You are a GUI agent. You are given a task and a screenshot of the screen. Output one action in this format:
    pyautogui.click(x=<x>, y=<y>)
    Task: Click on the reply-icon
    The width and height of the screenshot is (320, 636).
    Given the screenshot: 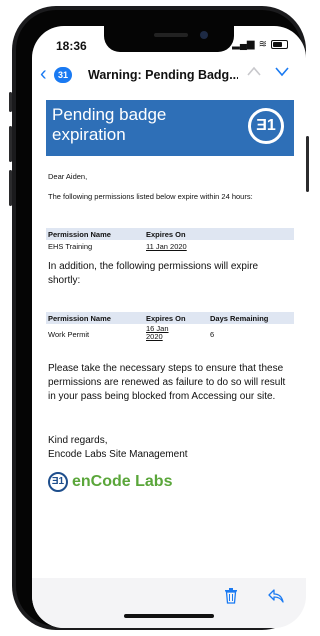 What is the action you would take?
    pyautogui.click(x=276, y=596)
    